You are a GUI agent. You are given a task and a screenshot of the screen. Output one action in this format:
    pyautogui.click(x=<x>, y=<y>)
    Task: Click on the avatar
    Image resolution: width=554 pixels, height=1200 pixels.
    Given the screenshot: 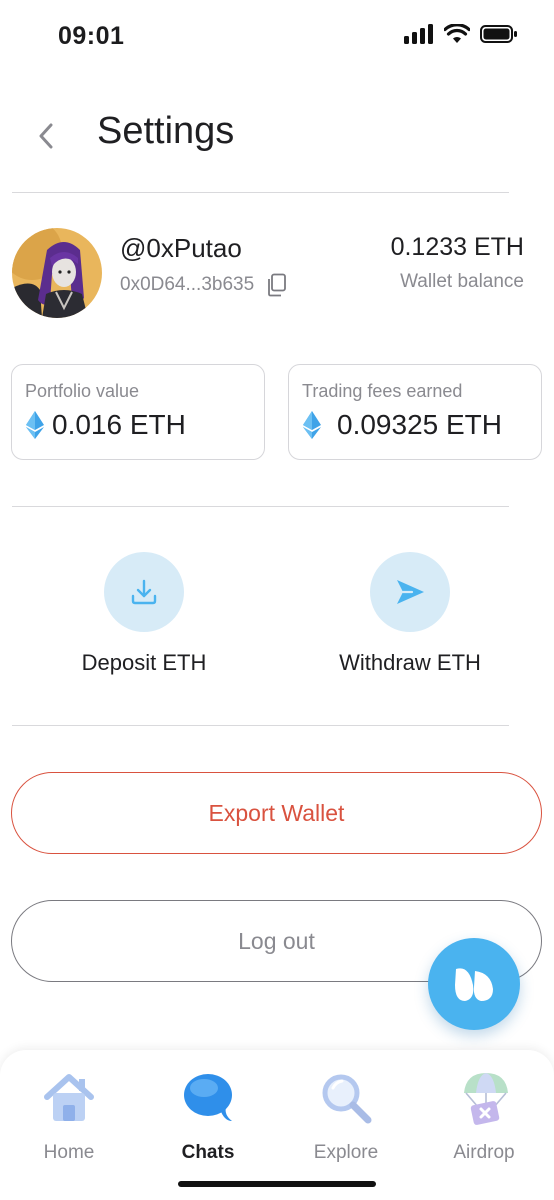 What is the action you would take?
    pyautogui.click(x=57, y=273)
    